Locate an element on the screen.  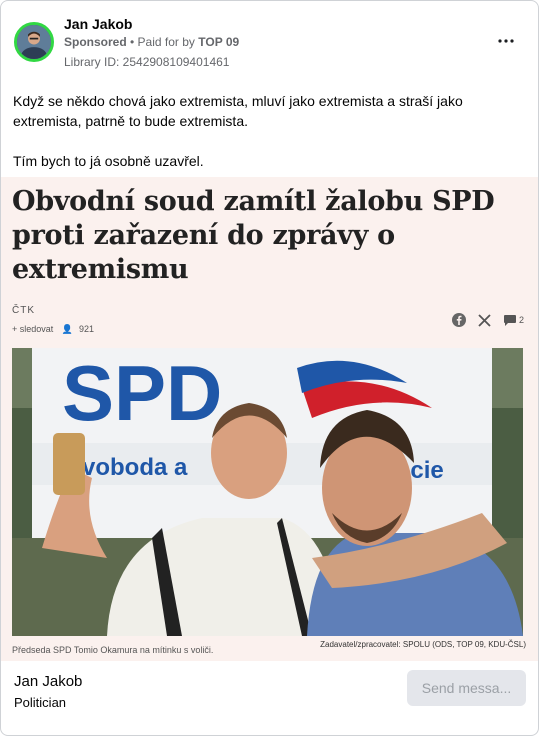
share-icons: 2 is located at coordinates (487, 320).